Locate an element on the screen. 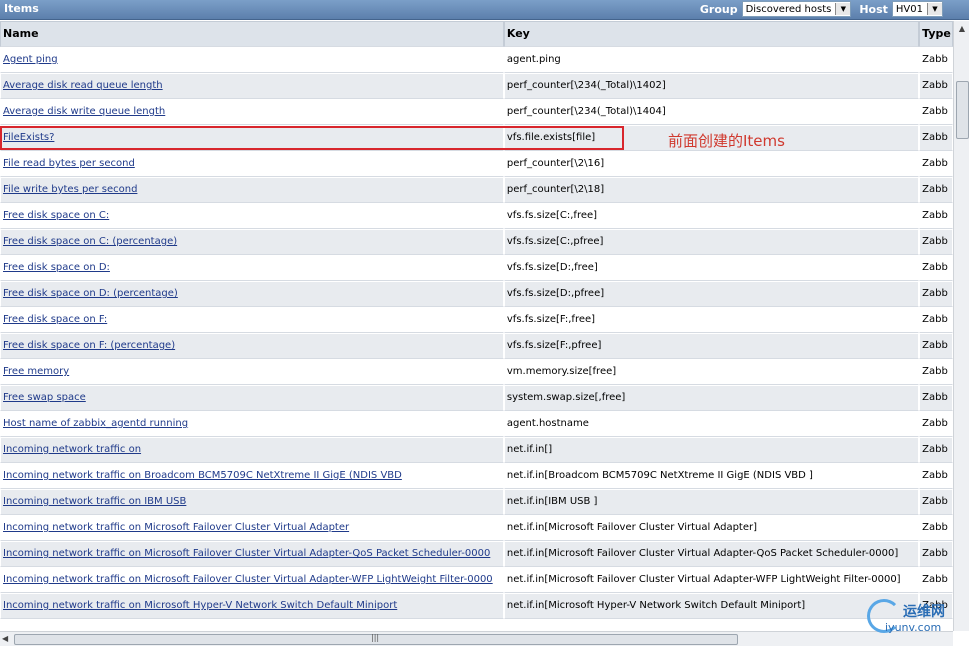 The image size is (969, 646). name-cell: Free swap space is located at coordinates (252, 398).